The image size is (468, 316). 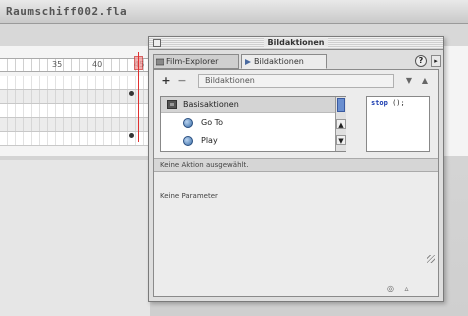 I want to click on category-dropdown: Bildaktionen, so click(x=296, y=81).